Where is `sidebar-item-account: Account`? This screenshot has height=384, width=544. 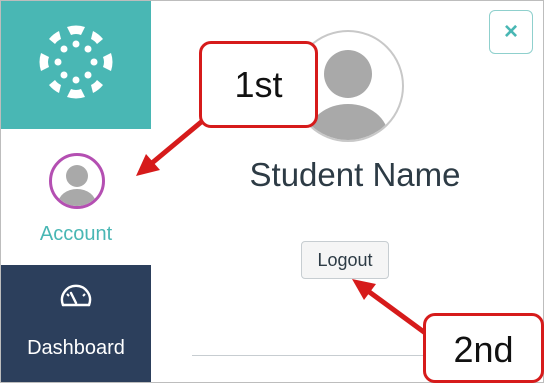
sidebar-item-account: Account is located at coordinates (76, 197).